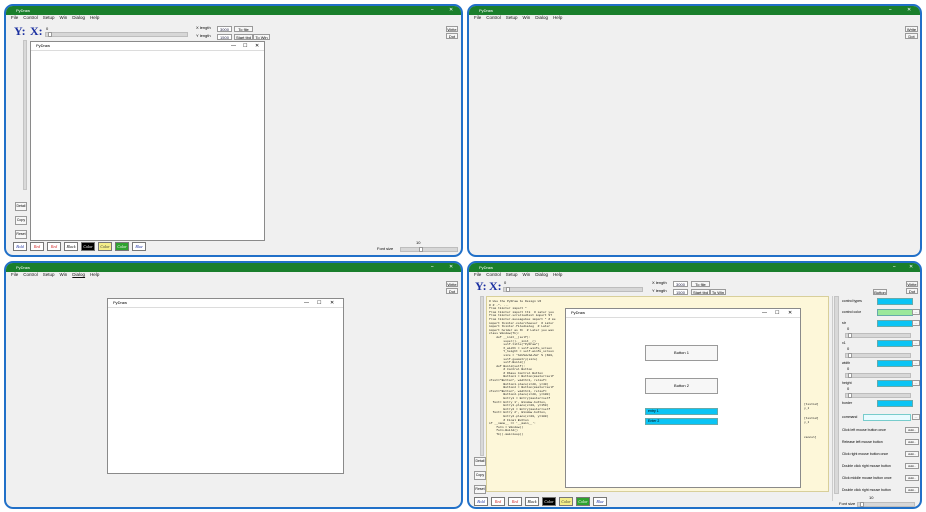  What do you see at coordinates (681, 386) in the screenshot?
I see `preview-button-2: Button 2` at bounding box center [681, 386].